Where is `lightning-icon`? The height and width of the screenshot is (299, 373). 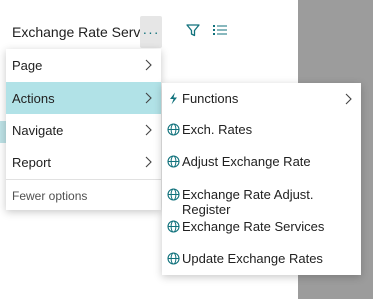
lightning-icon is located at coordinates (173, 98).